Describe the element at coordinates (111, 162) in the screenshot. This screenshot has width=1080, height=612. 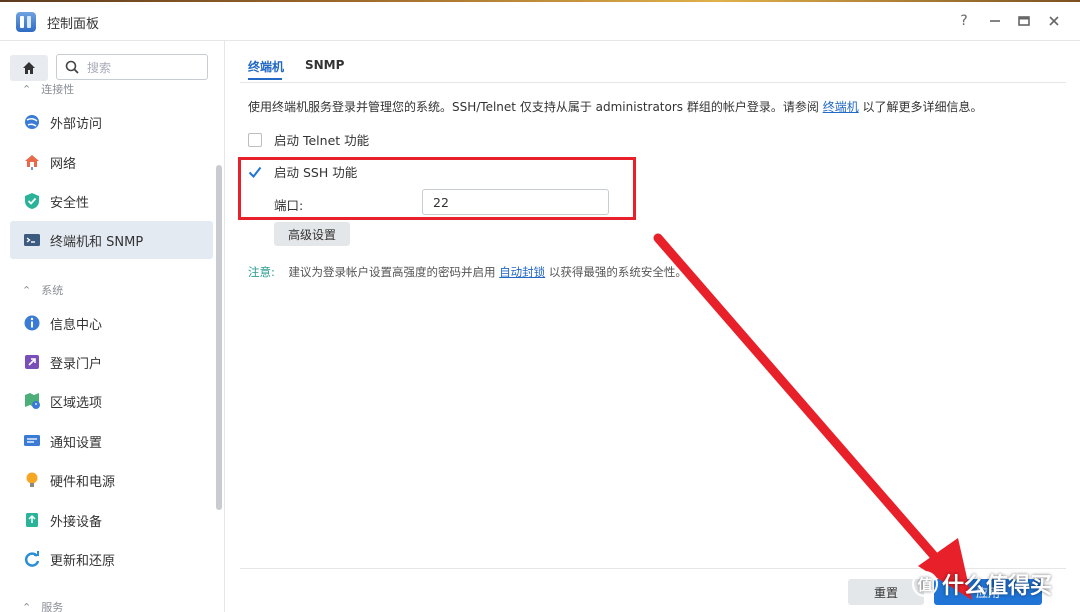
I see `sidebar-item-network: 网络` at that location.